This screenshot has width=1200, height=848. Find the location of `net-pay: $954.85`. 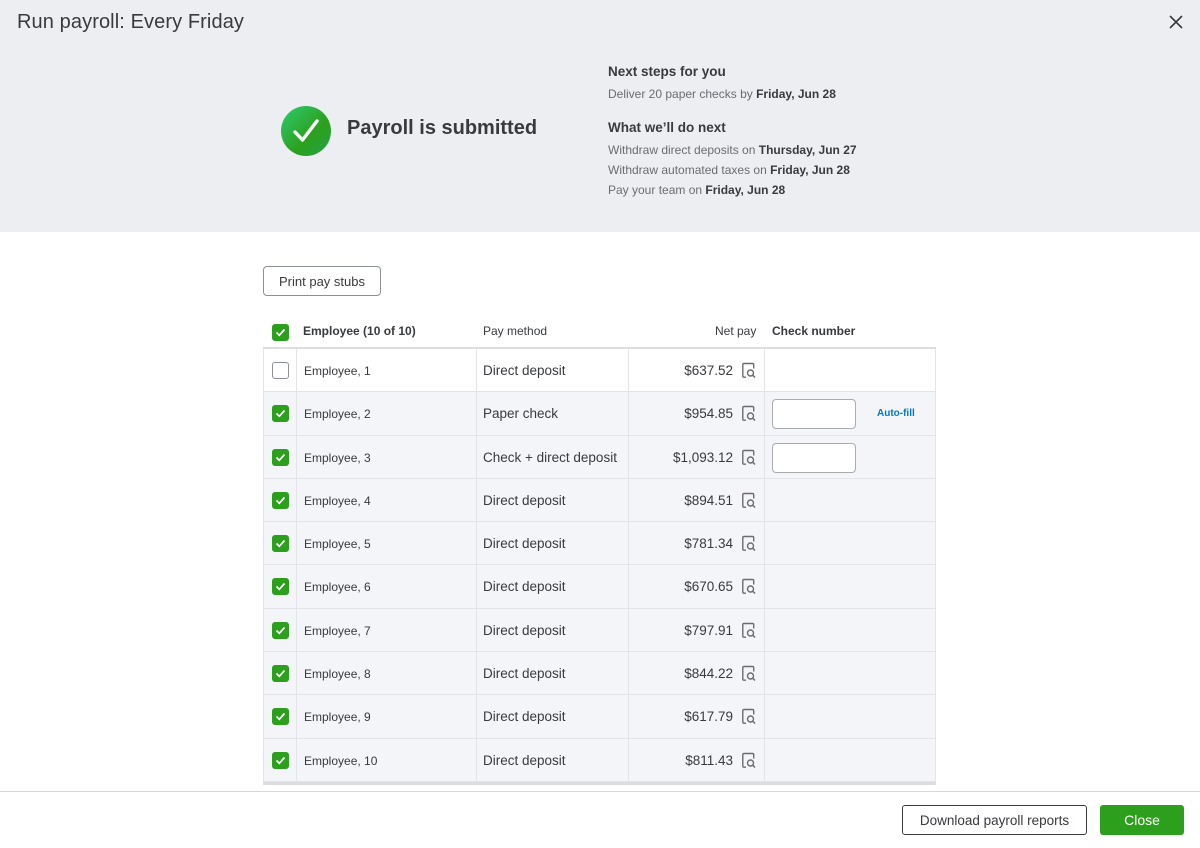

net-pay: $954.85 is located at coordinates (708, 414).